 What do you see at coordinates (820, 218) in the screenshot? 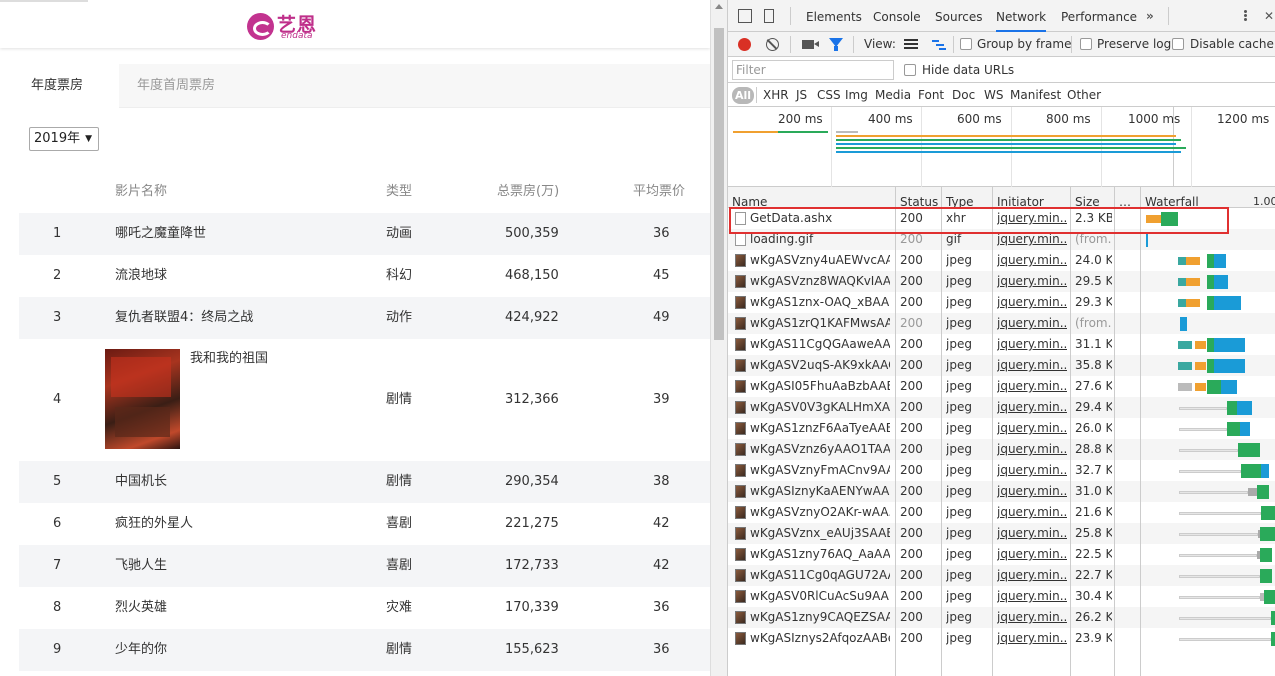
I see `request-name: GetData.ashx` at bounding box center [820, 218].